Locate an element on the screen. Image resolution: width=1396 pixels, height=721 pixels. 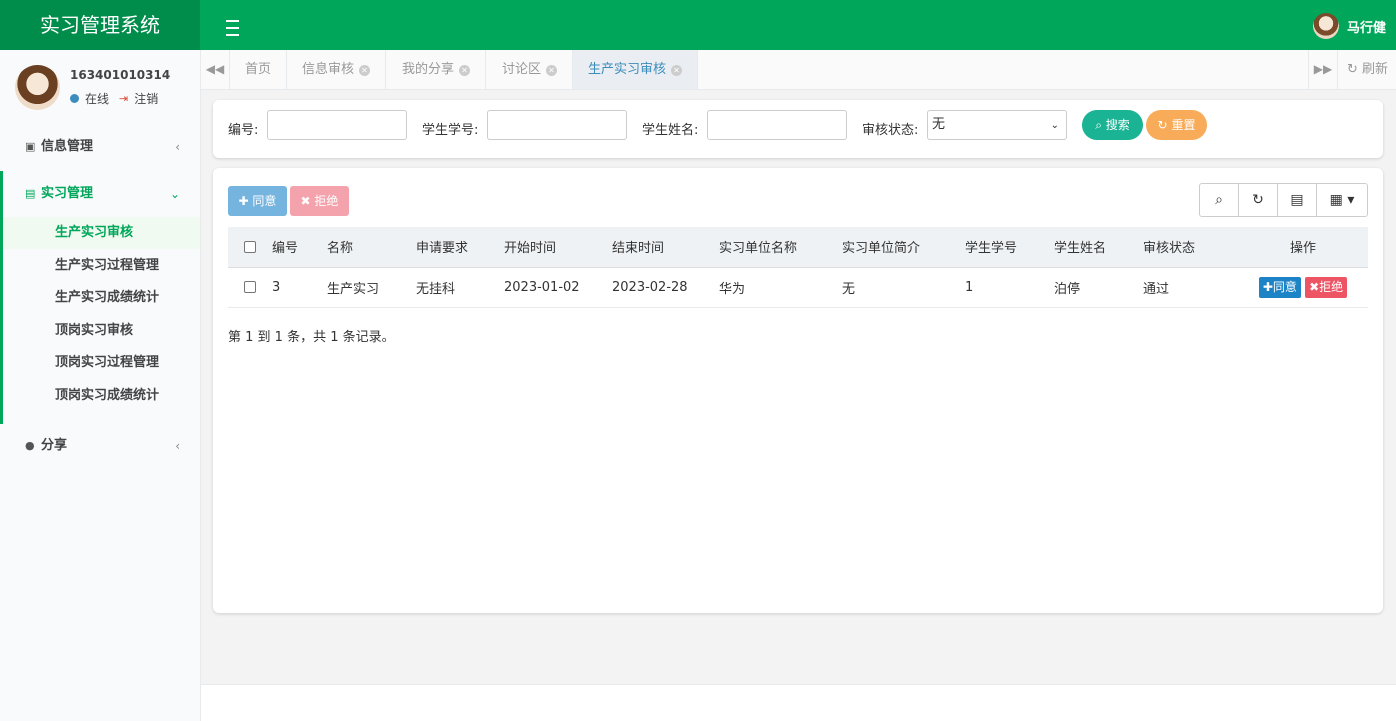
review-status-label: 审核状态: is located at coordinates (890, 130).